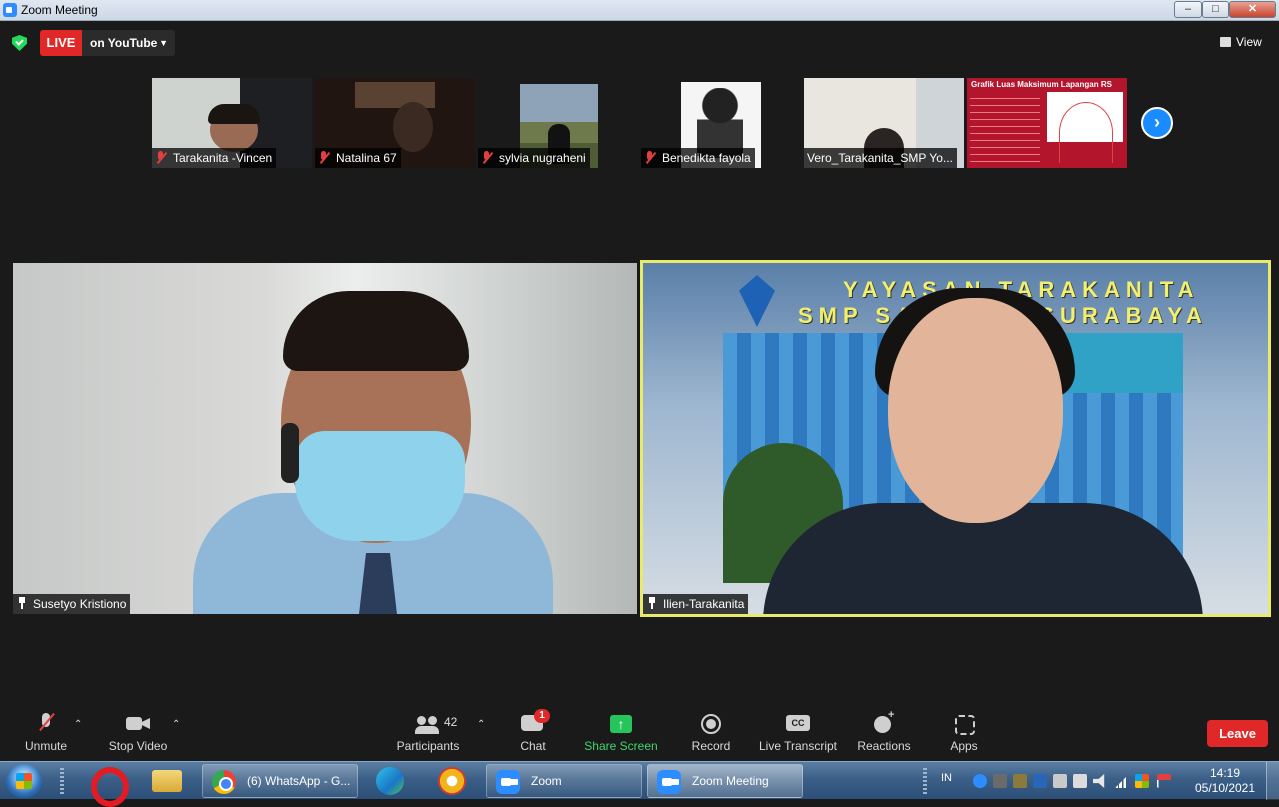 This screenshot has width=1279, height=807. I want to click on clock-time: 14:19, so click(1225, 773).